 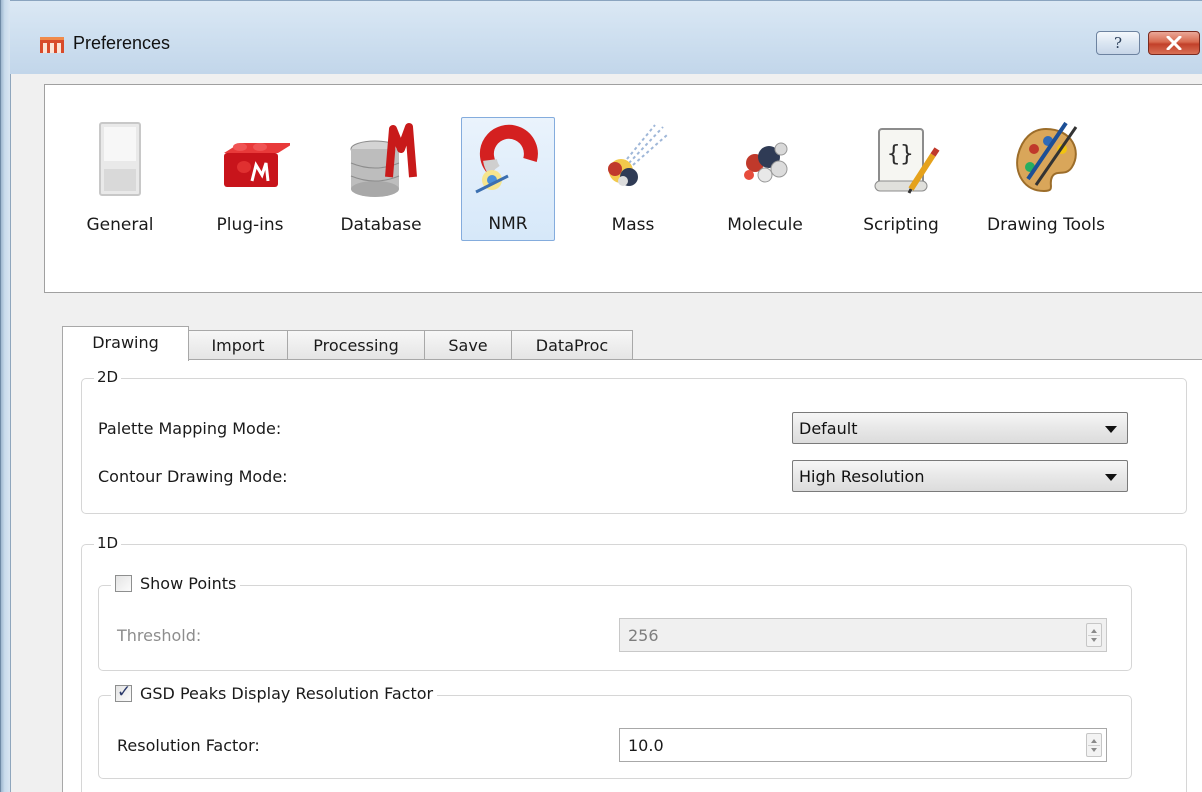 What do you see at coordinates (862, 476) in the screenshot?
I see `contour-drawing-value: High Resolution` at bounding box center [862, 476].